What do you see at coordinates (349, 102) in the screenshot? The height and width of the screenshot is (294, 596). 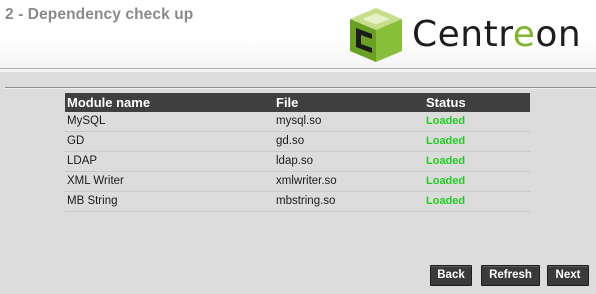 I see `column-header-file: File` at bounding box center [349, 102].